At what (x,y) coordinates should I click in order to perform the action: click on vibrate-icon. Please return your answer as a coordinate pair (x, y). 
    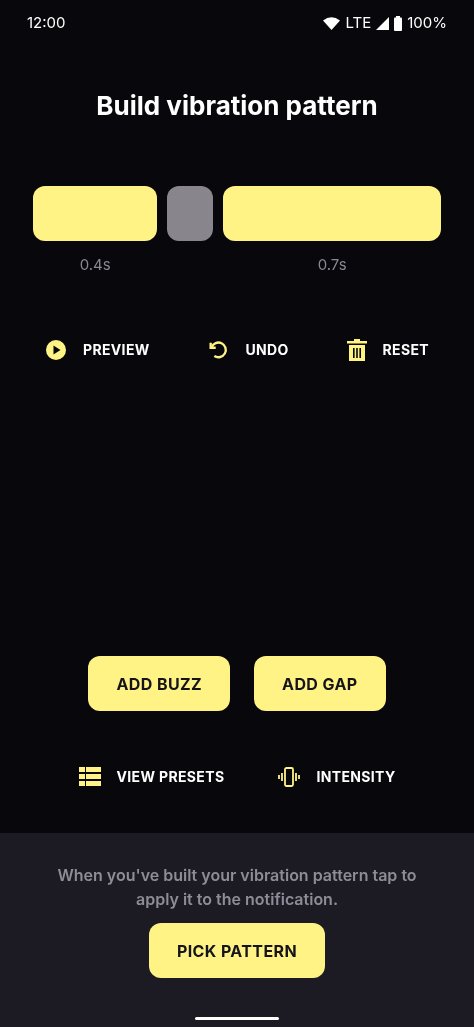
    Looking at the image, I should click on (289, 776).